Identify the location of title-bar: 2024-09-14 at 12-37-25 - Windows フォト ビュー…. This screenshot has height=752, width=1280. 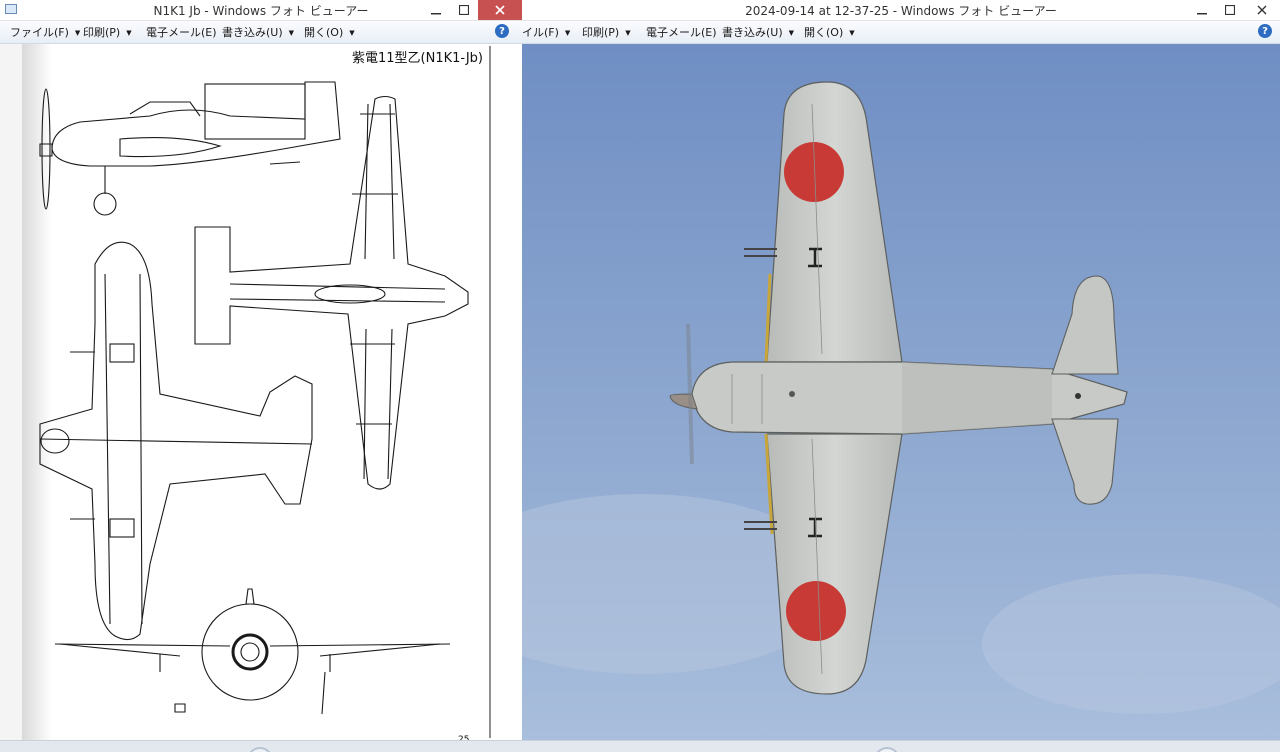
(901, 10).